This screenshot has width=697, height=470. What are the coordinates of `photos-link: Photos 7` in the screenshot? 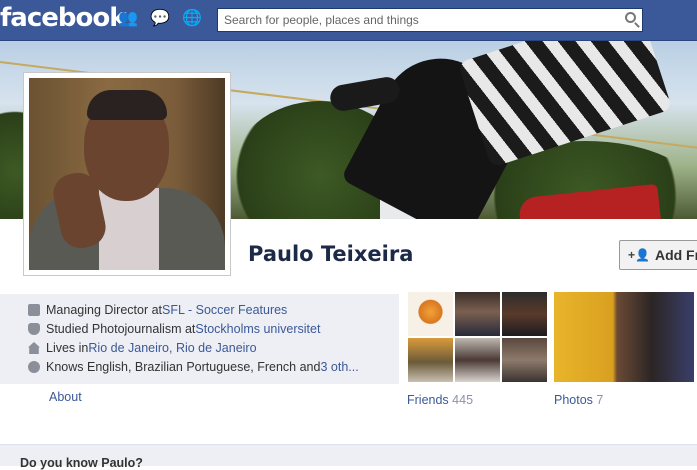 It's located at (578, 400).